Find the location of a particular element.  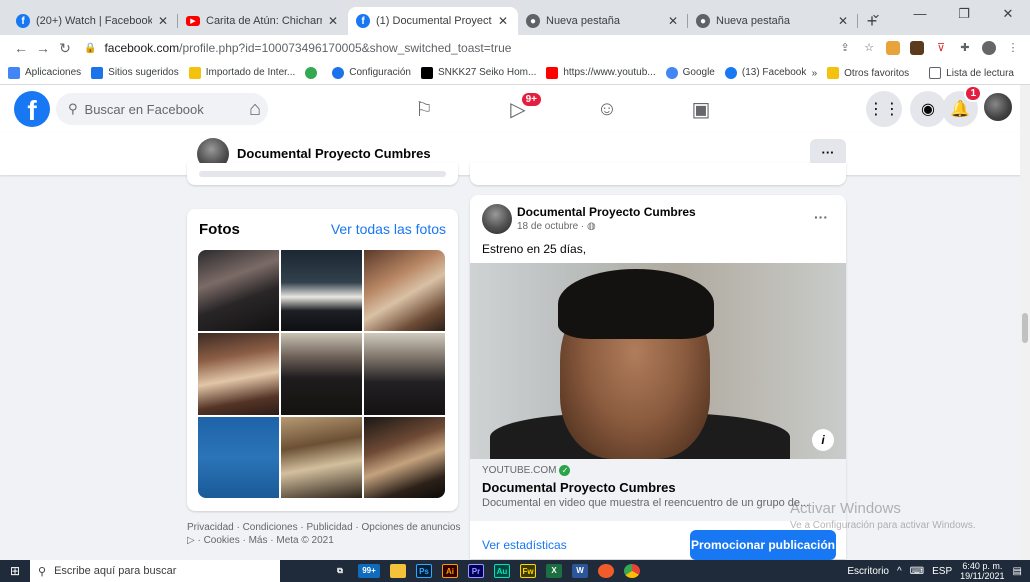

messenger-button: ◉ is located at coordinates (928, 109).